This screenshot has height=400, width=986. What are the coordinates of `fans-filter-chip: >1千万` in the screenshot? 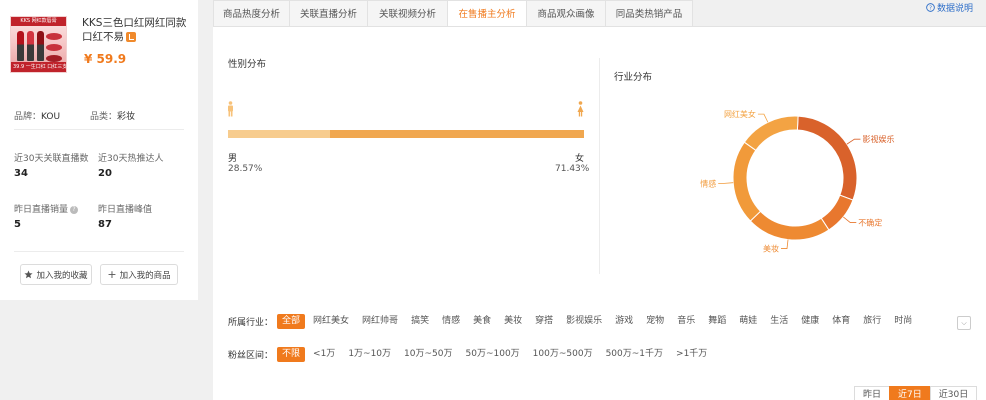 It's located at (691, 354).